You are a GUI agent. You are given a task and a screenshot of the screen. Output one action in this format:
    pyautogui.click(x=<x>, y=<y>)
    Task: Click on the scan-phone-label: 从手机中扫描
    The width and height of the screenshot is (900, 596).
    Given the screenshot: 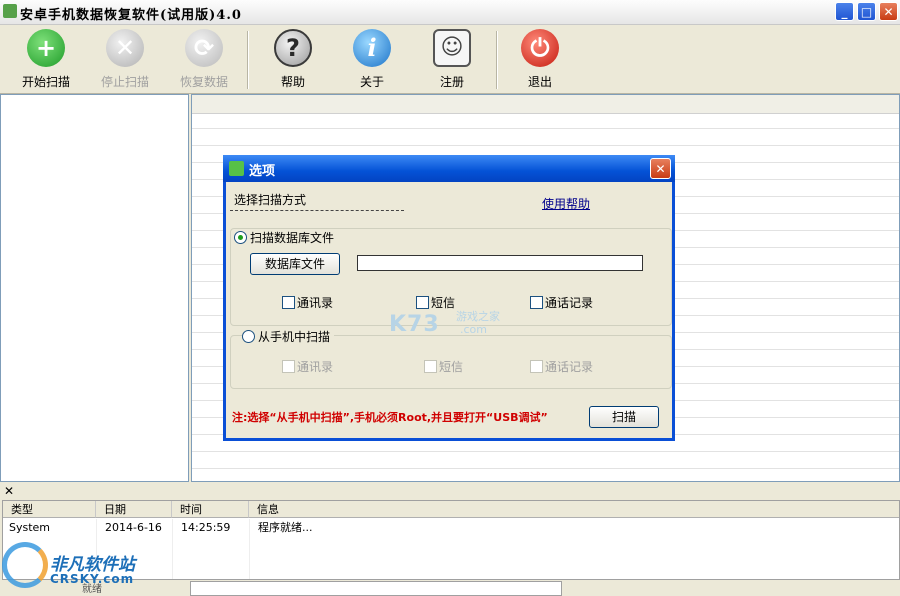 What is the action you would take?
    pyautogui.click(x=294, y=337)
    